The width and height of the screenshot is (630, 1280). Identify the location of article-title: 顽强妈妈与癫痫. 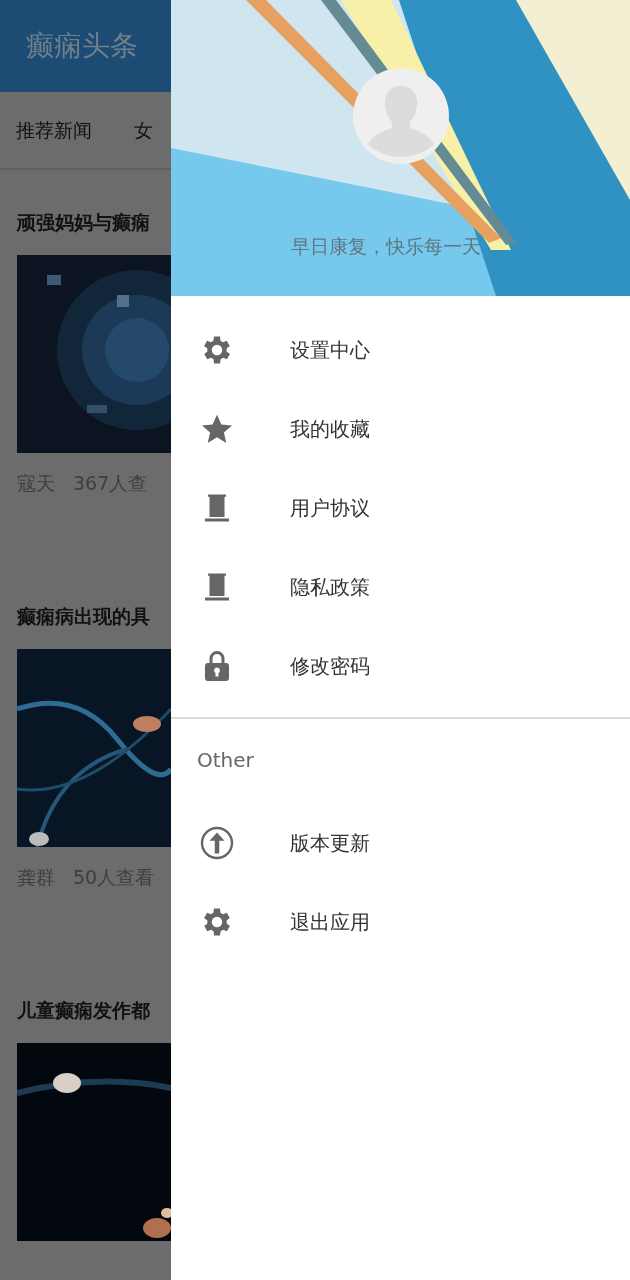
(94, 222).